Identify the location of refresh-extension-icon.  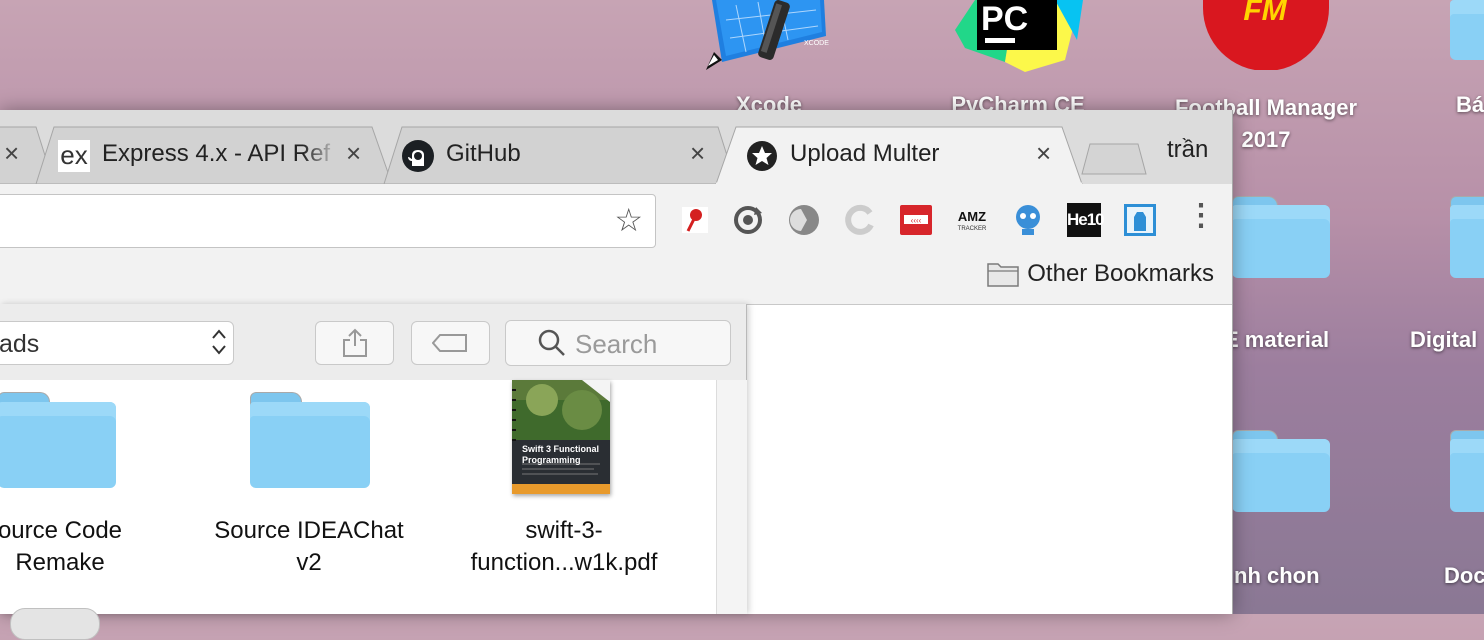
(860, 220).